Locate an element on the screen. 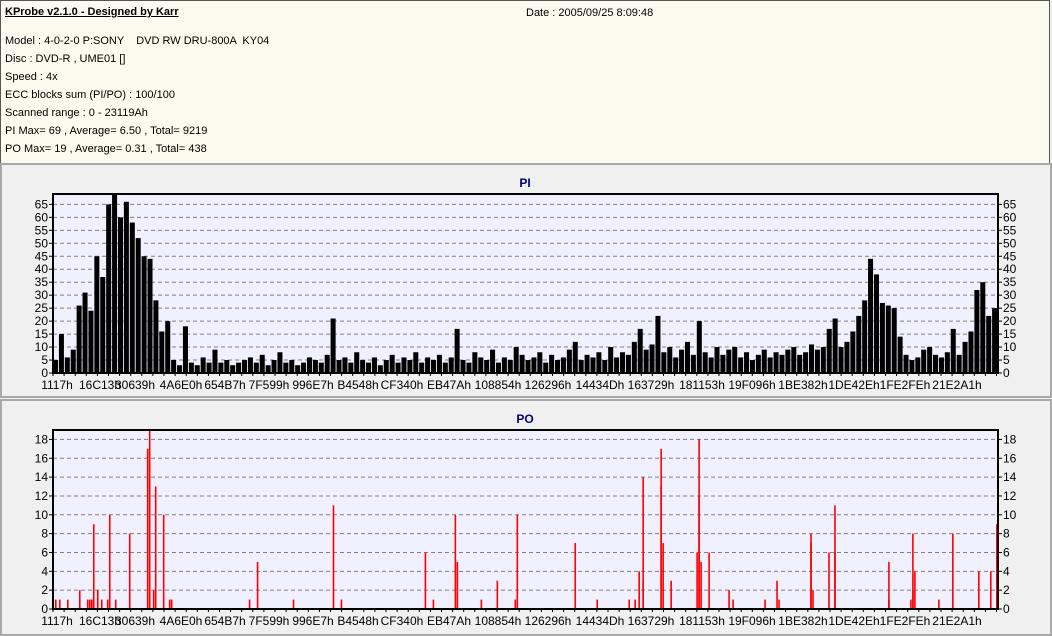  y-tick-label: 15 is located at coordinates (42, 334).